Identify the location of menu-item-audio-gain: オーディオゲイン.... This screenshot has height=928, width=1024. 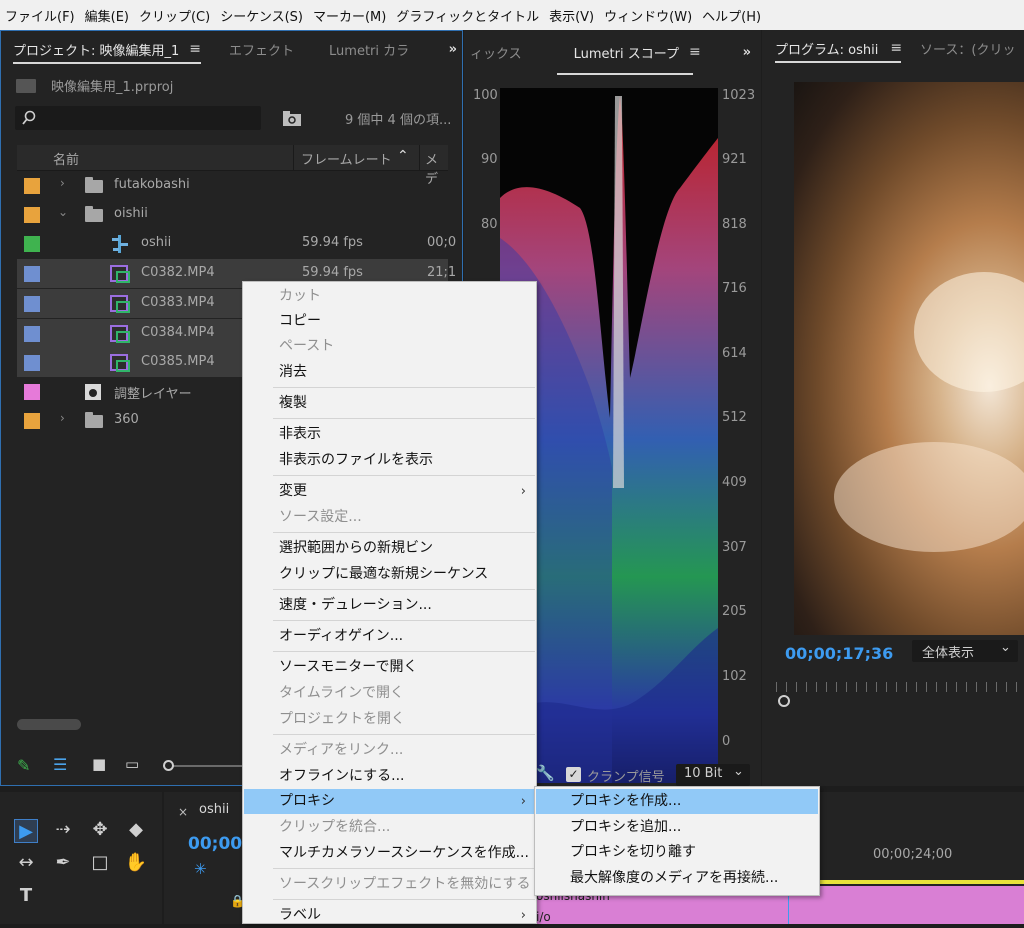
(390, 636).